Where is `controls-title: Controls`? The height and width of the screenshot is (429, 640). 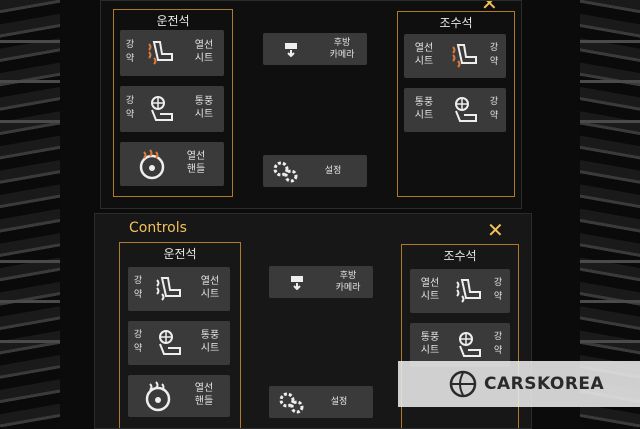
controls-title: Controls is located at coordinates (158, 228).